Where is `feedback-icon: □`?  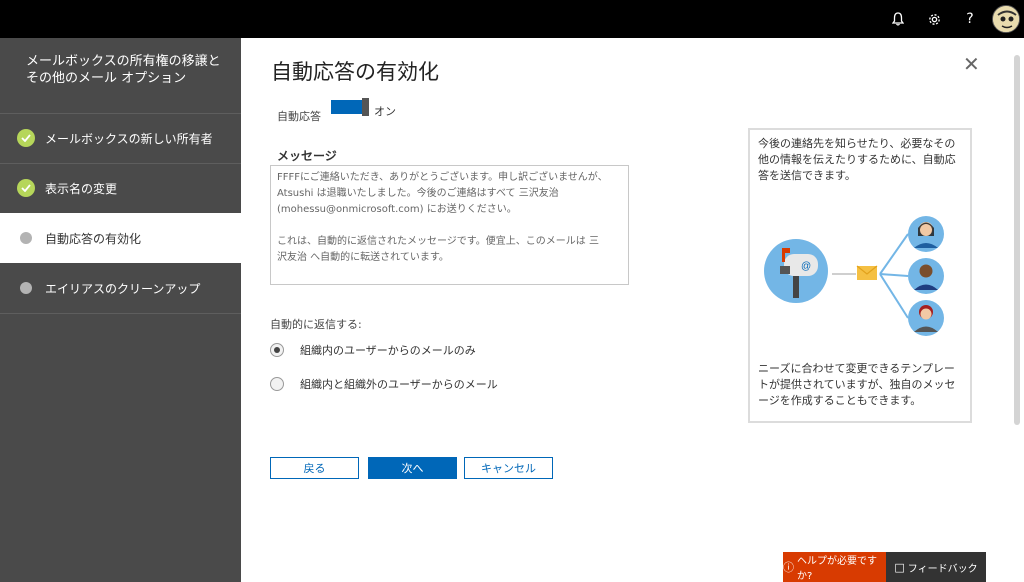
feedback-icon: □ is located at coordinates (899, 567).